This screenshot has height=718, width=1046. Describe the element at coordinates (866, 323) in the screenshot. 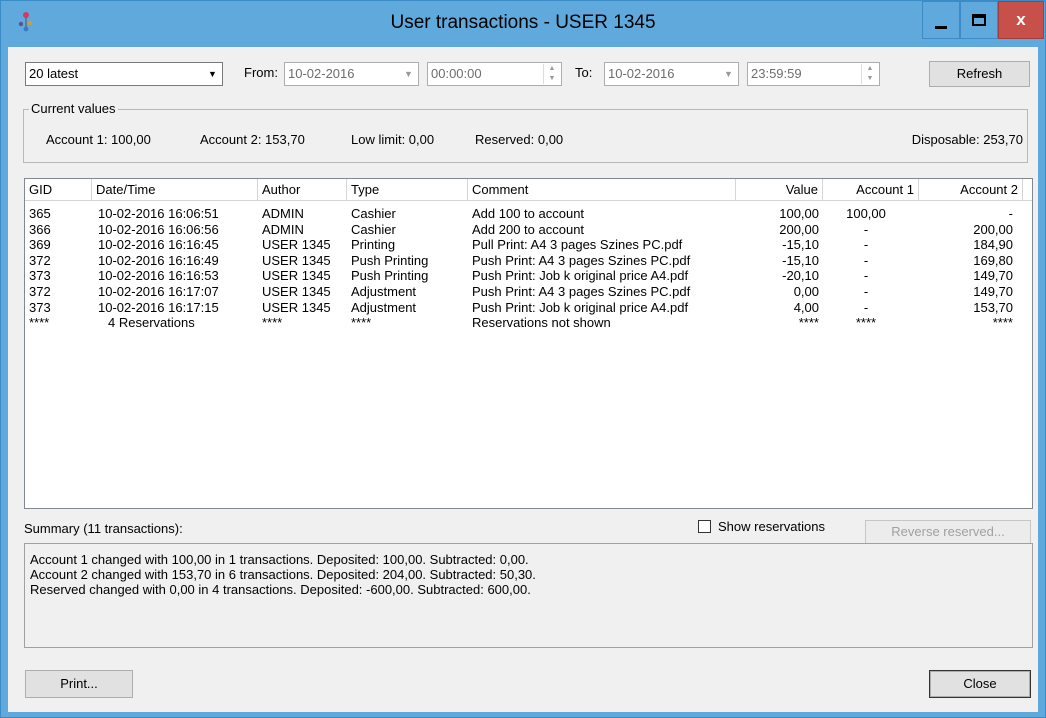

I see `cell-account1: ****` at that location.